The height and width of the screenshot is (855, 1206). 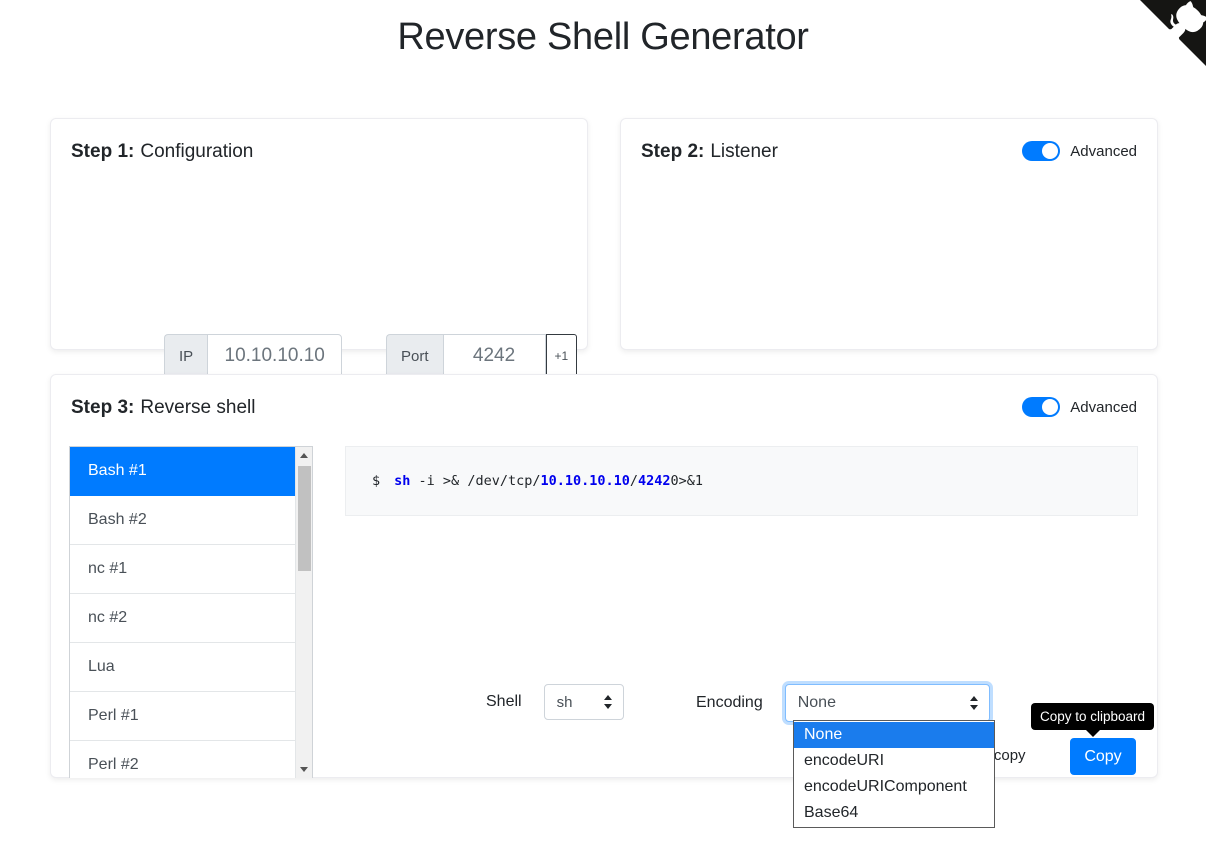 I want to click on step1-title-text: Configuration, so click(x=197, y=151).